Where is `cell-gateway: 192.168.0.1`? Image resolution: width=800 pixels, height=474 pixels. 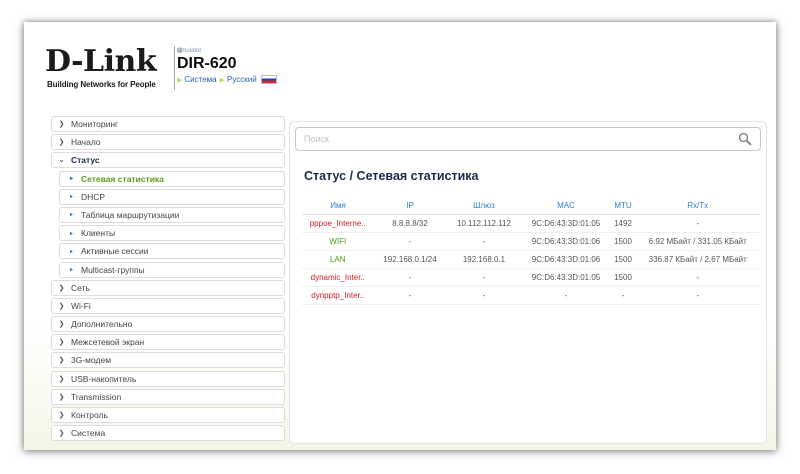 cell-gateway: 192.168.0.1 is located at coordinates (484, 259).